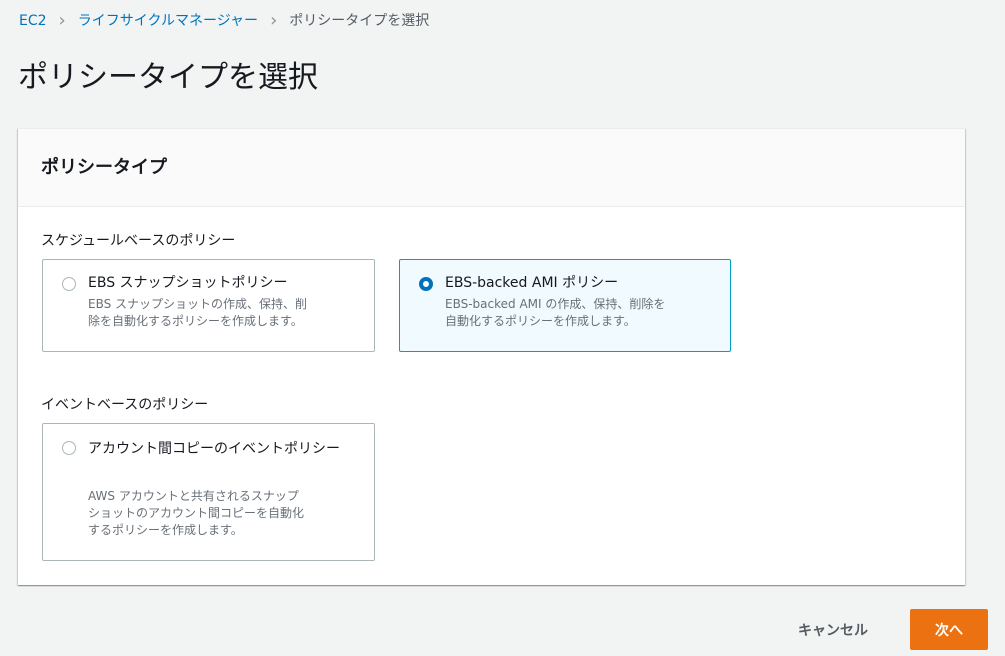 The height and width of the screenshot is (656, 1005). I want to click on option-description-line: EBS スナップショットの作成、保持、削, so click(198, 304).